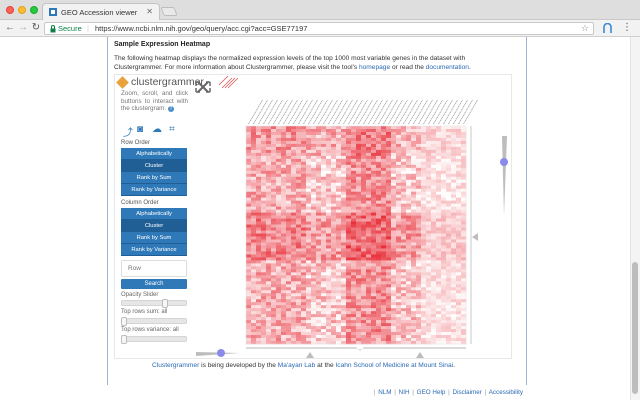  Describe the element at coordinates (627, 28) in the screenshot. I see `browser-menu-icon: ⋮` at that location.